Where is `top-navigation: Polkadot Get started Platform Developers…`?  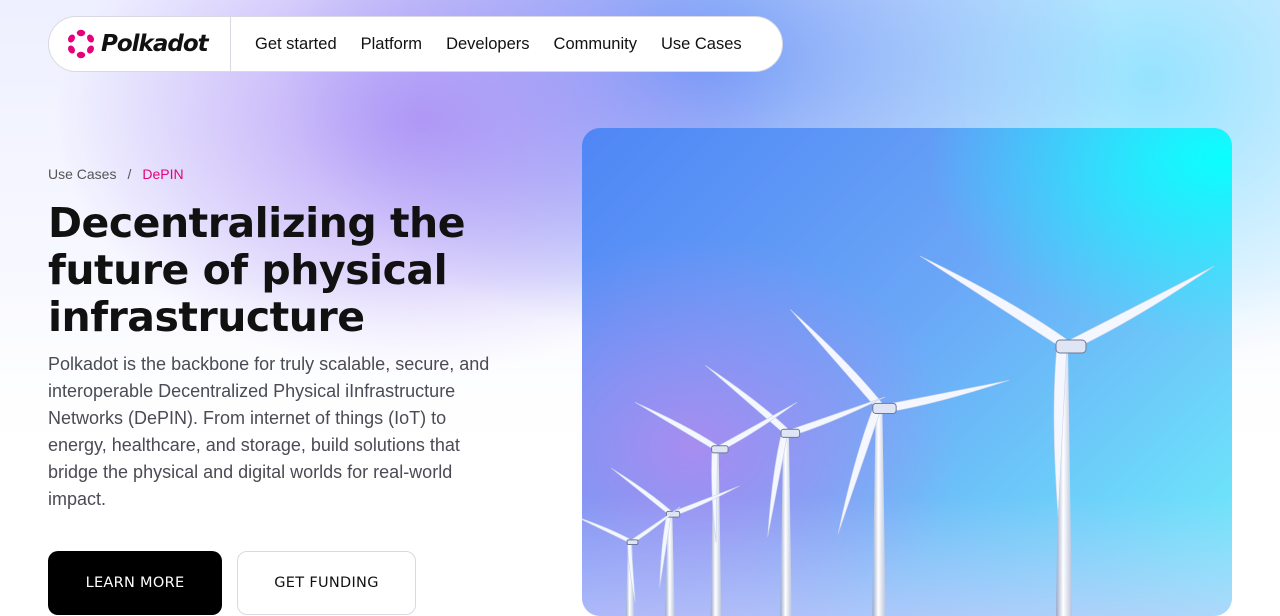 top-navigation: Polkadot Get started Platform Developers… is located at coordinates (415, 44).